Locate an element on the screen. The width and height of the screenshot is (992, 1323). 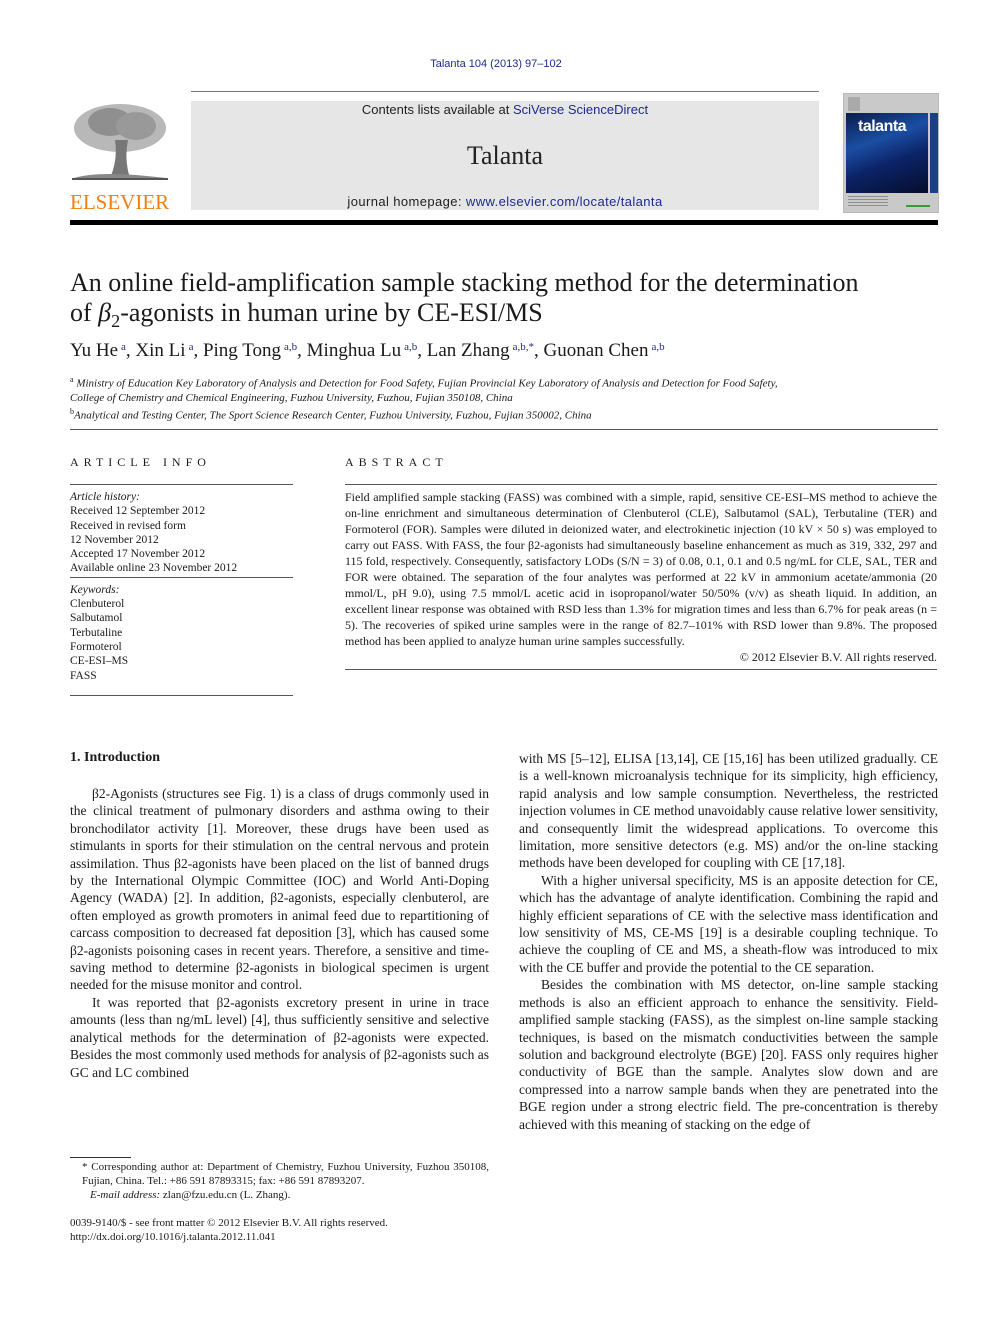
section-divider is located at coordinates (504, 429).